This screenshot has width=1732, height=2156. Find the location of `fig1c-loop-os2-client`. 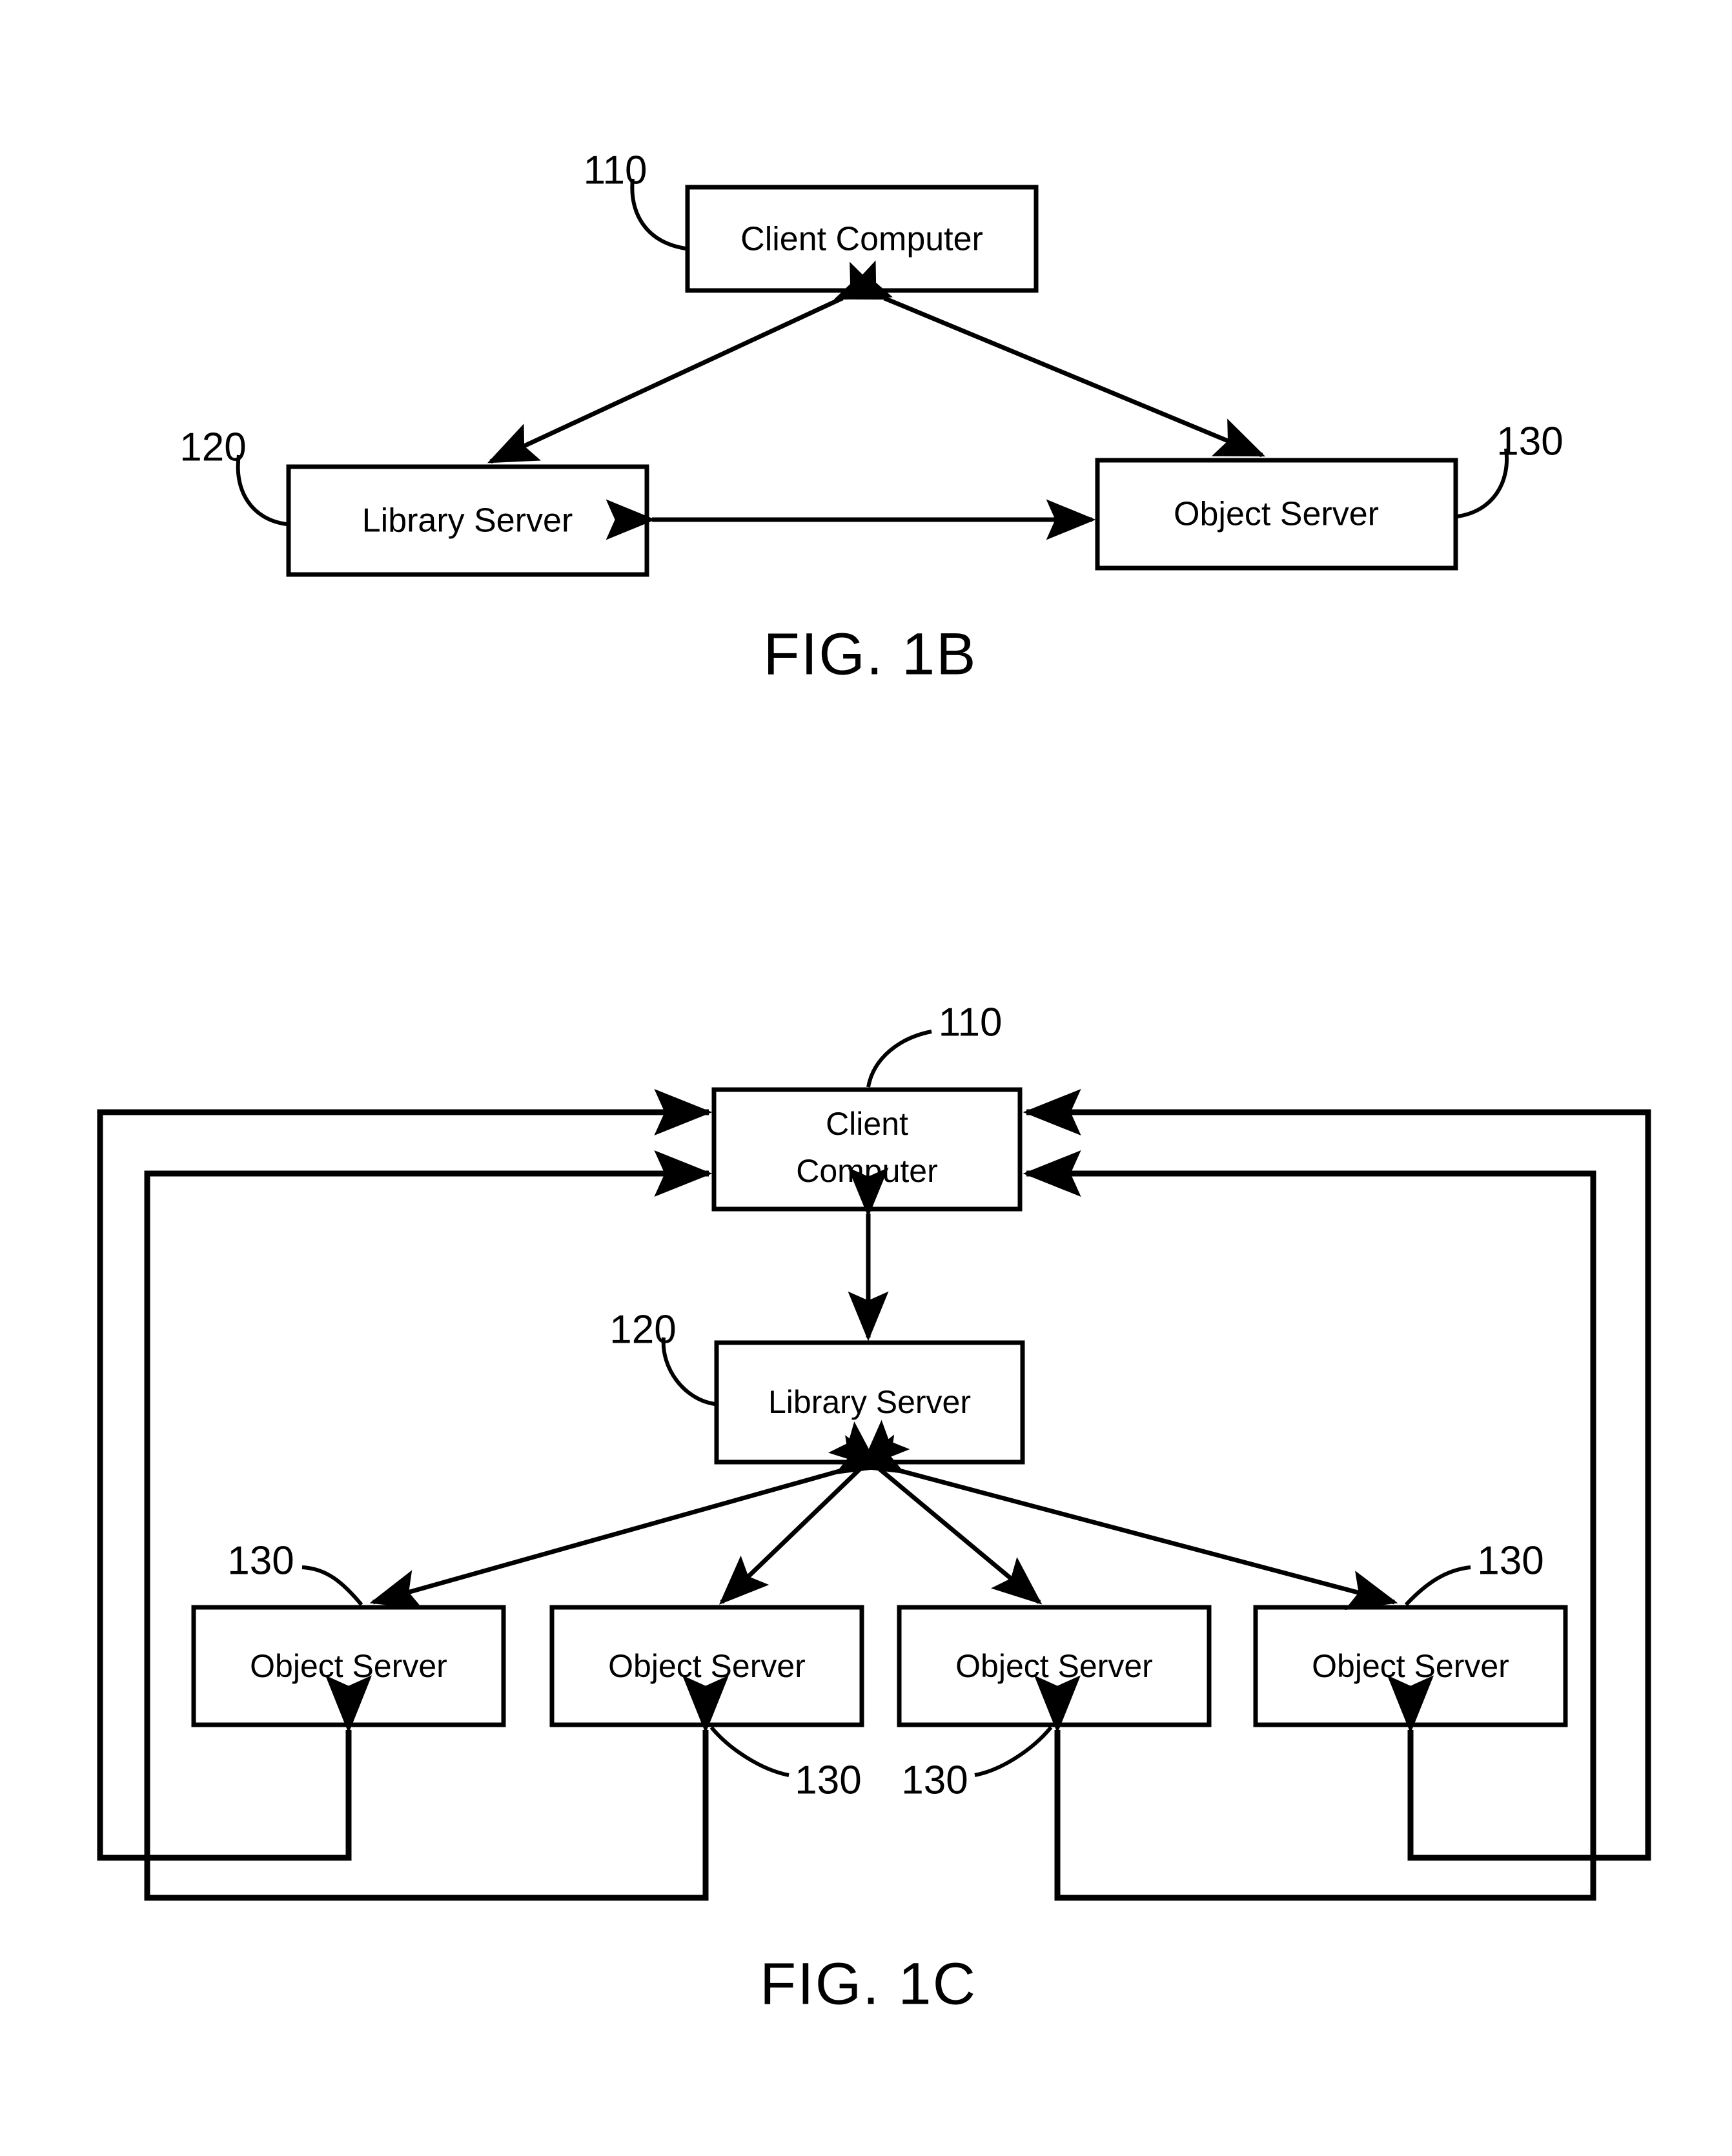

fig1c-loop-os2-client is located at coordinates (436, 1525).